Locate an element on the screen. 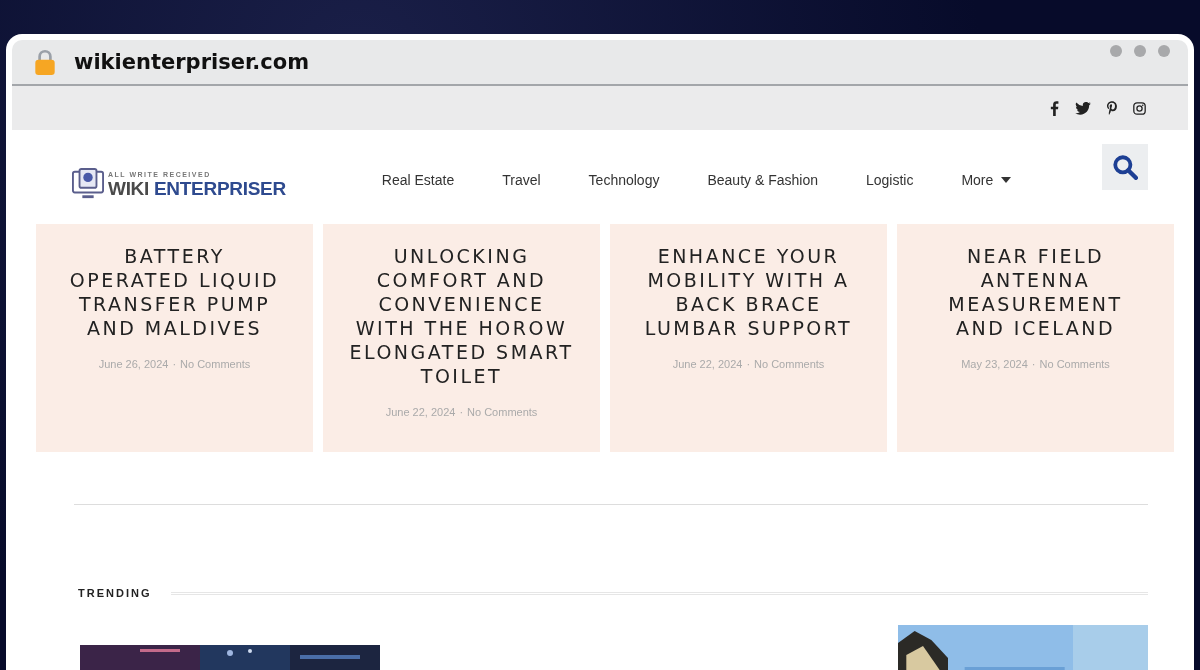 The height and width of the screenshot is (670, 1200). instagram-icon is located at coordinates (1139, 108).